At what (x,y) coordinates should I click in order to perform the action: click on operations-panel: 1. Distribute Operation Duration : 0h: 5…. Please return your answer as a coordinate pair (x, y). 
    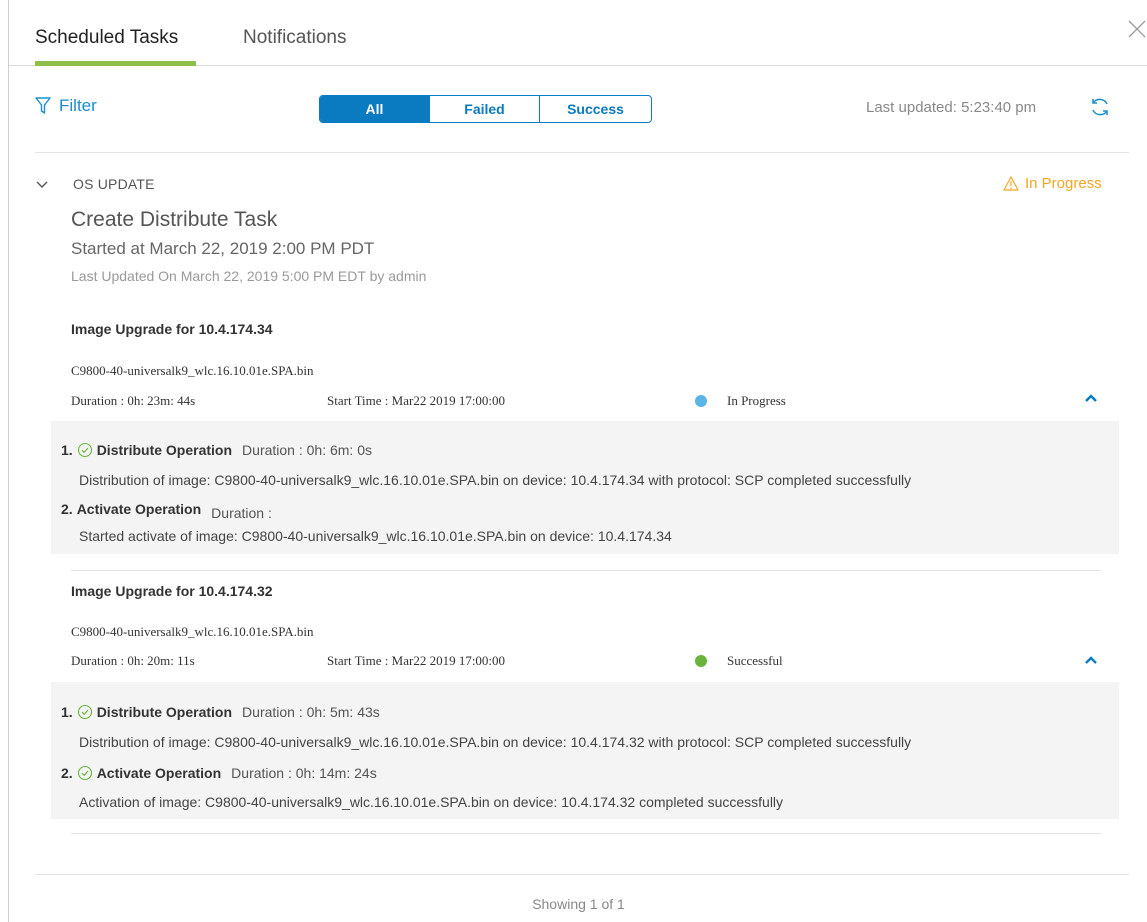
    Looking at the image, I should click on (585, 750).